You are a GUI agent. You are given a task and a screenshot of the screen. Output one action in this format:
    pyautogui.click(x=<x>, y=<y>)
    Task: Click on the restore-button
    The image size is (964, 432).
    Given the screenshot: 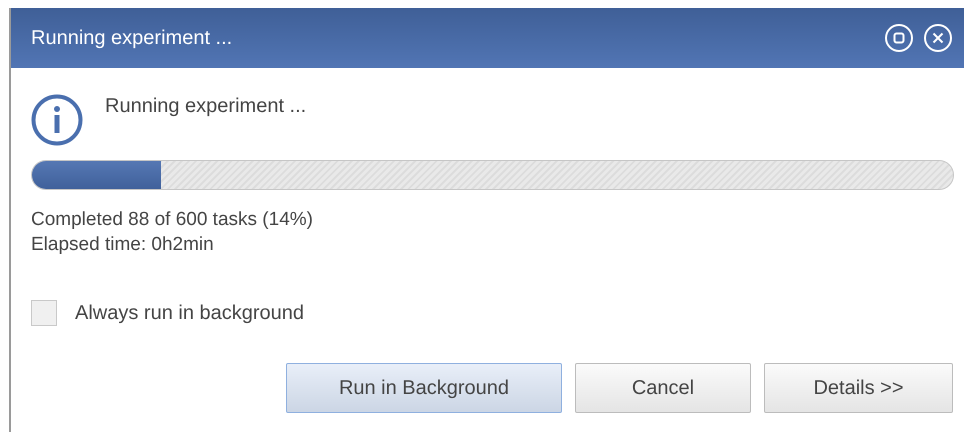 What is the action you would take?
    pyautogui.click(x=899, y=38)
    